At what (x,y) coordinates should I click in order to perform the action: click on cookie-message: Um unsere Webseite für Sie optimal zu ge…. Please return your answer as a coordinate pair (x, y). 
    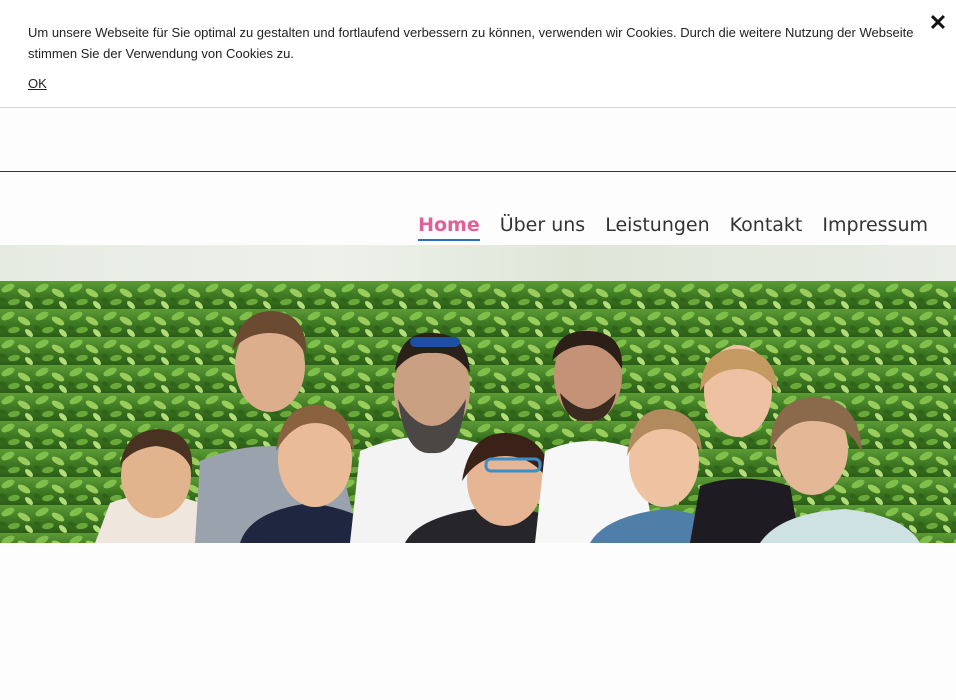
    Looking at the image, I should click on (471, 43).